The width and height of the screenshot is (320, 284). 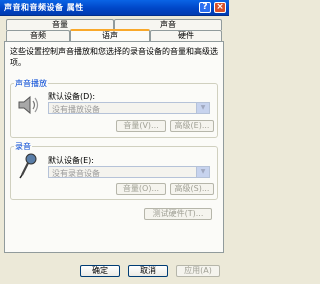 I want to click on playback-device-select: 没有播放设备 ▼, so click(x=129, y=108).